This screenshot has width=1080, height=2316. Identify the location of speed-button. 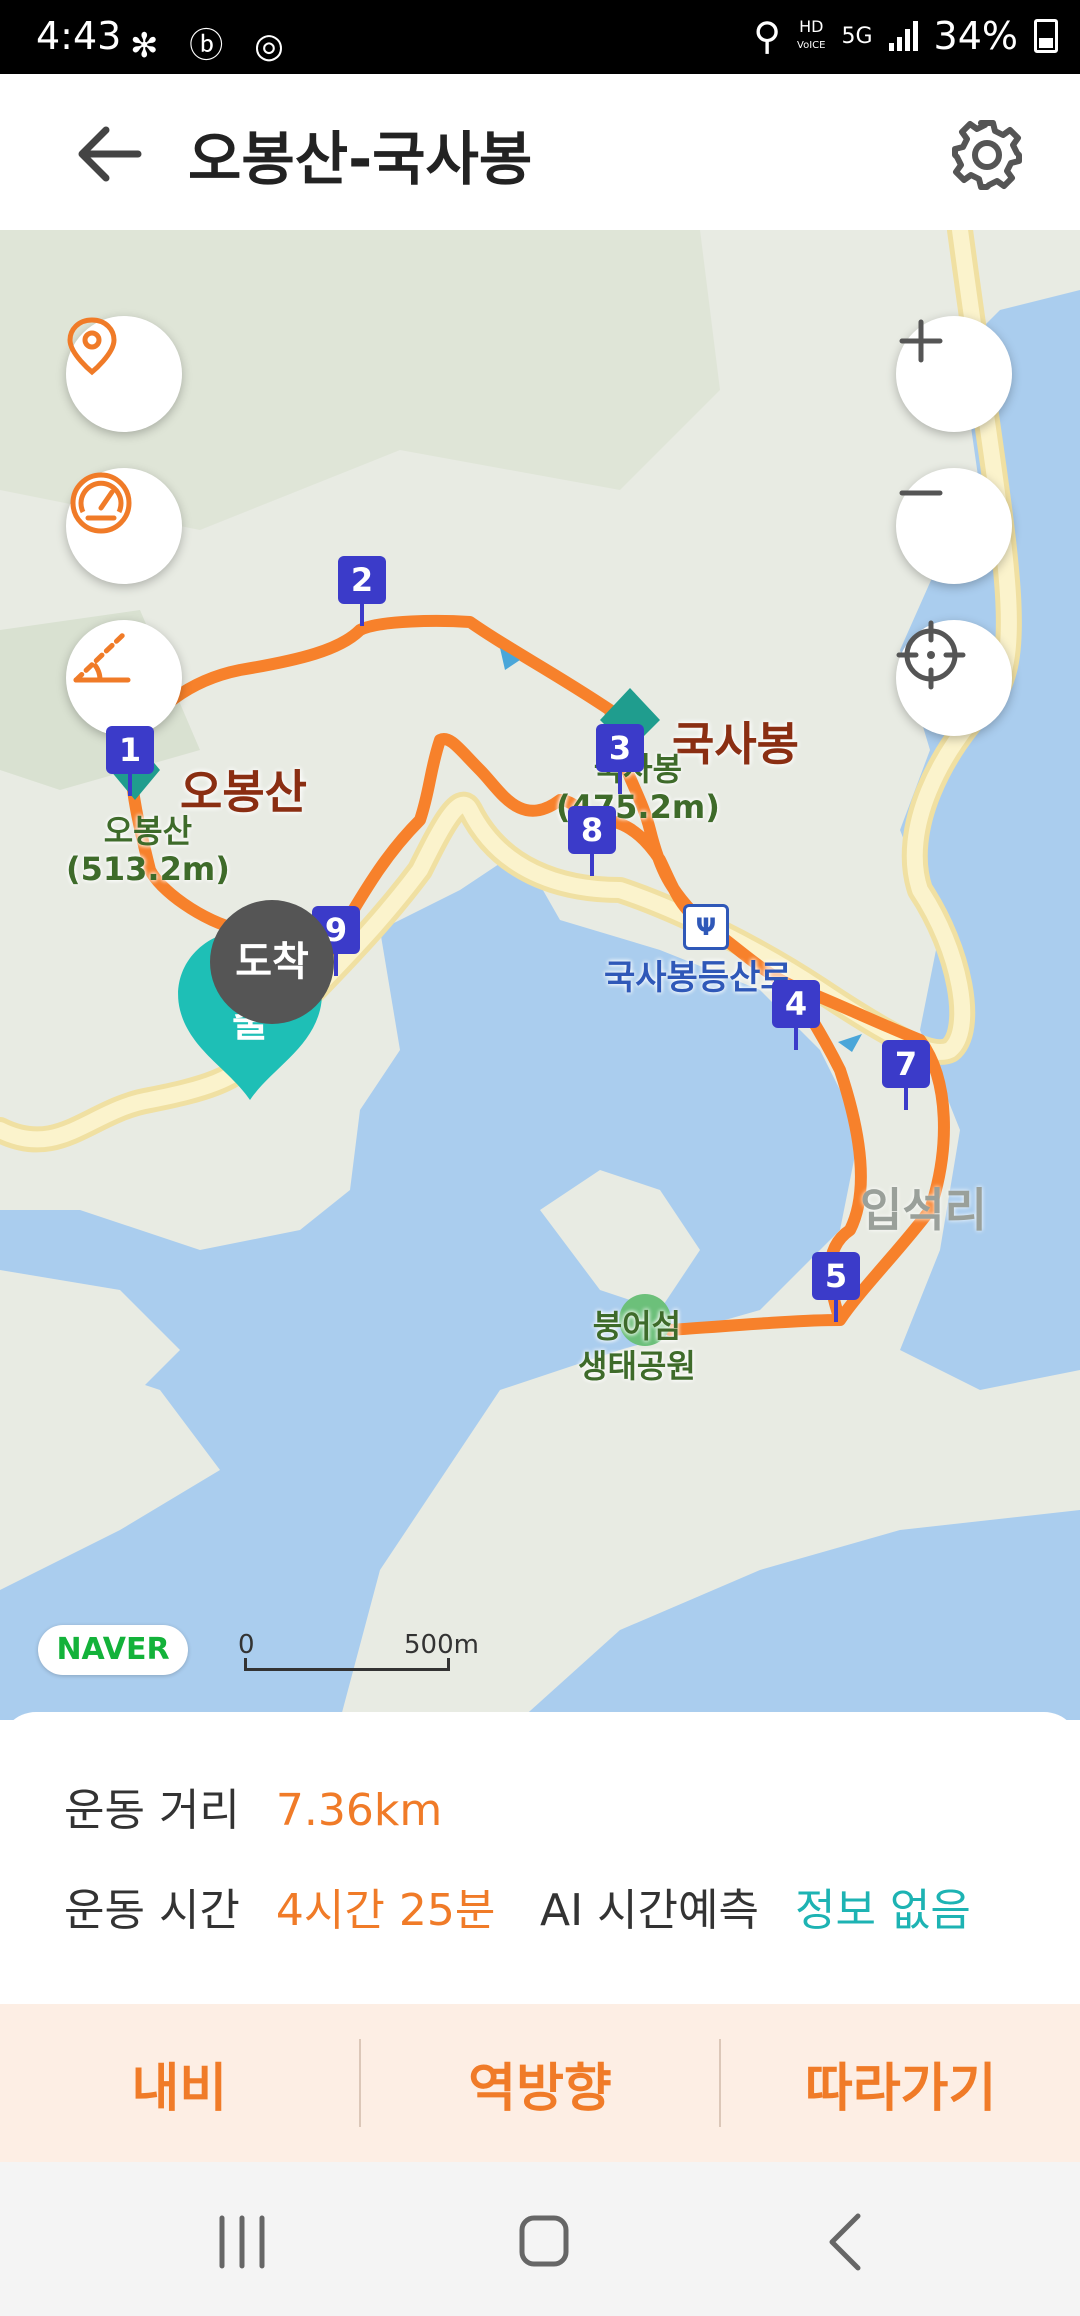
(124, 526).